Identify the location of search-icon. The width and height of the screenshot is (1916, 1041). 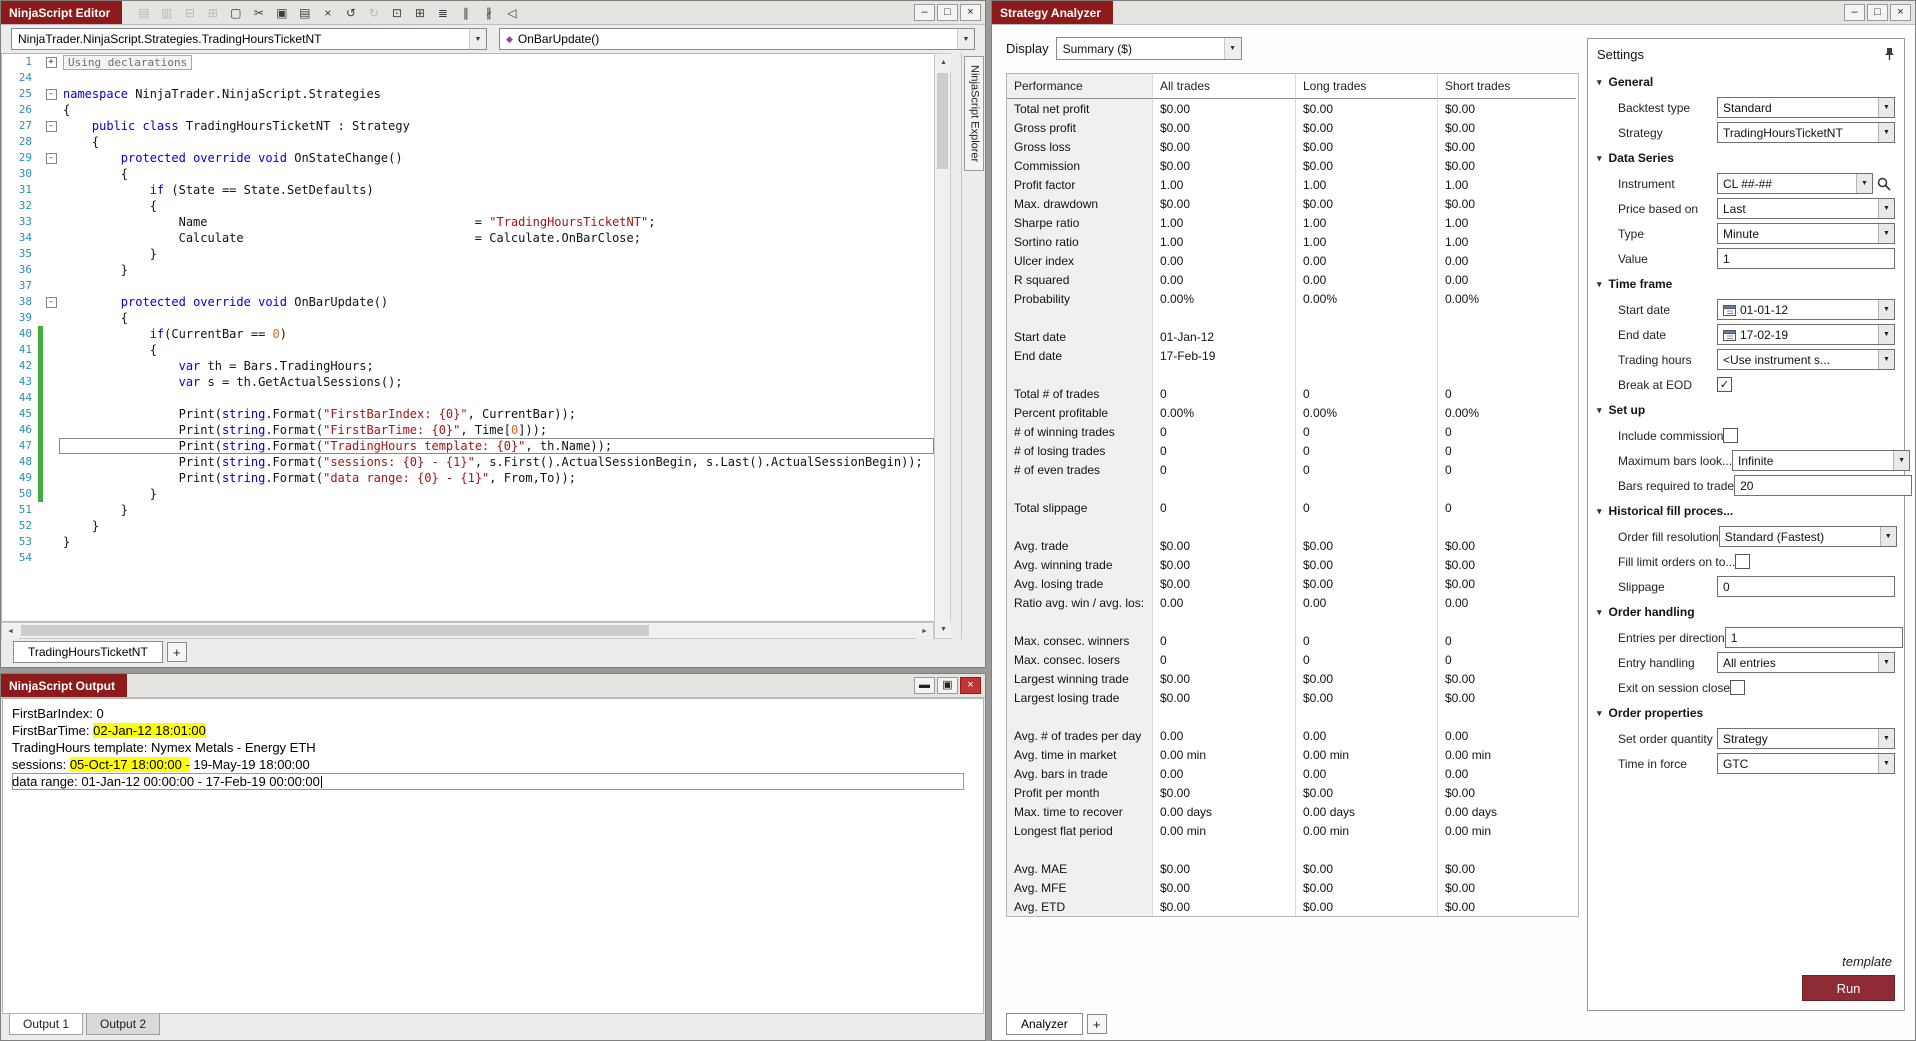
(1884, 184).